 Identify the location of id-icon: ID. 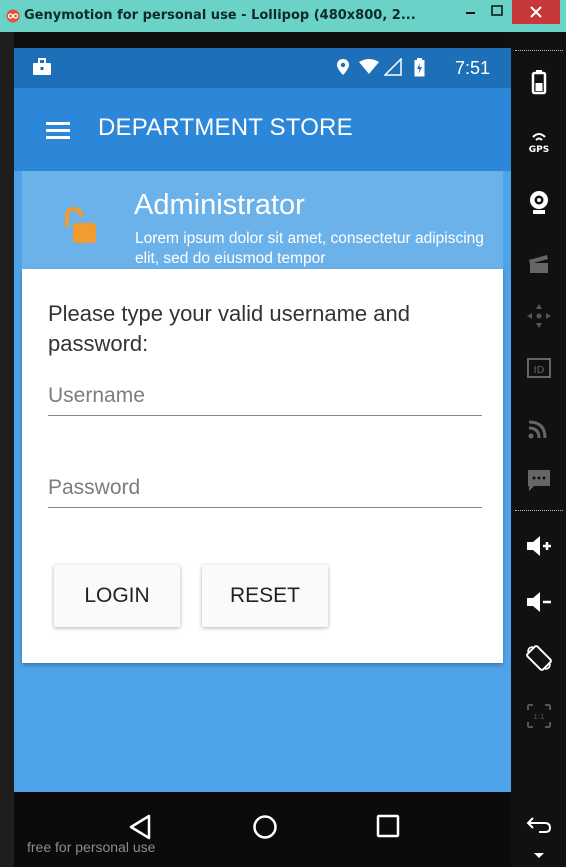
(539, 368).